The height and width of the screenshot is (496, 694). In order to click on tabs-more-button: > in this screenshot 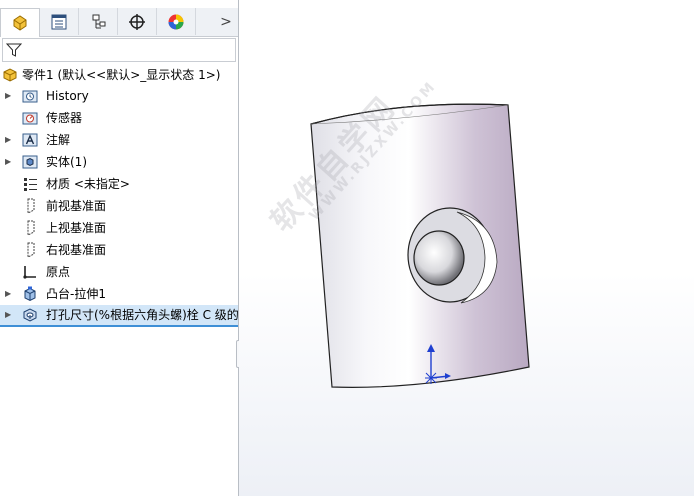, I will do `click(226, 22)`.